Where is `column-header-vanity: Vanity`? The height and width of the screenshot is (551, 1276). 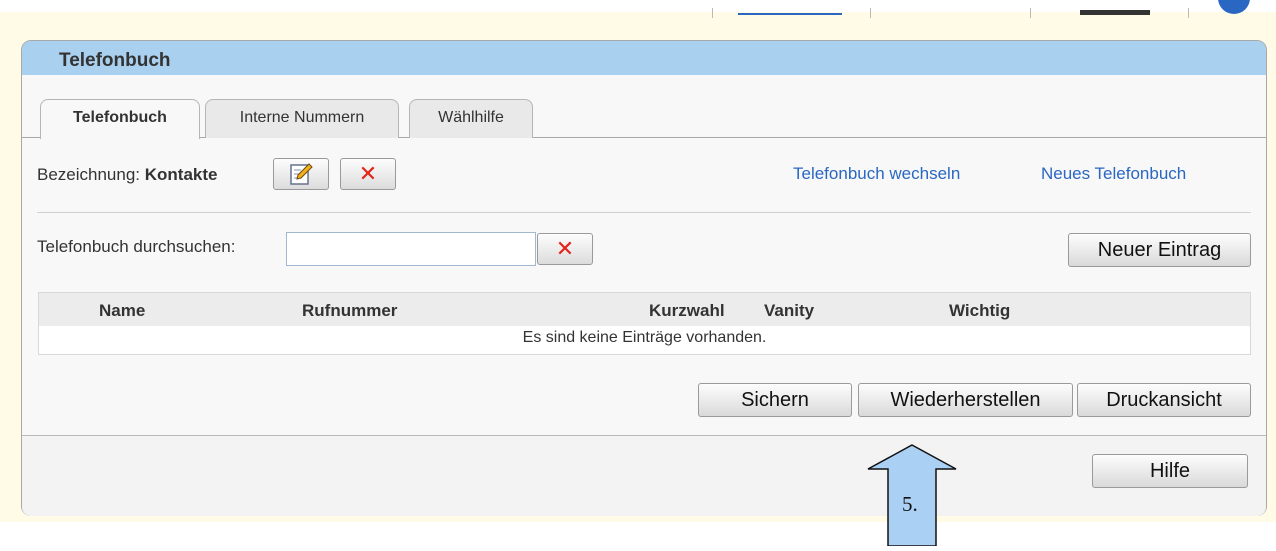 column-header-vanity: Vanity is located at coordinates (789, 311).